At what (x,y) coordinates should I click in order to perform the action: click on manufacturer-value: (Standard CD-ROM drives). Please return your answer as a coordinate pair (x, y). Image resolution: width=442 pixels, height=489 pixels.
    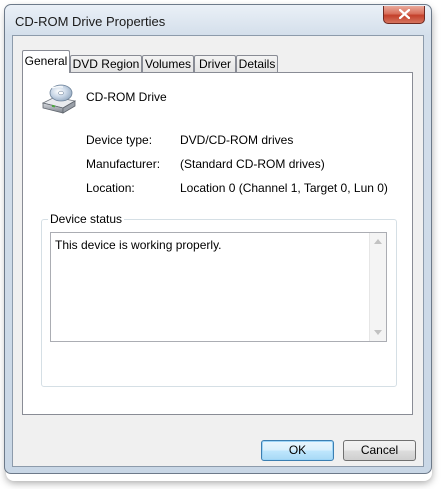
    Looking at the image, I should click on (252, 164).